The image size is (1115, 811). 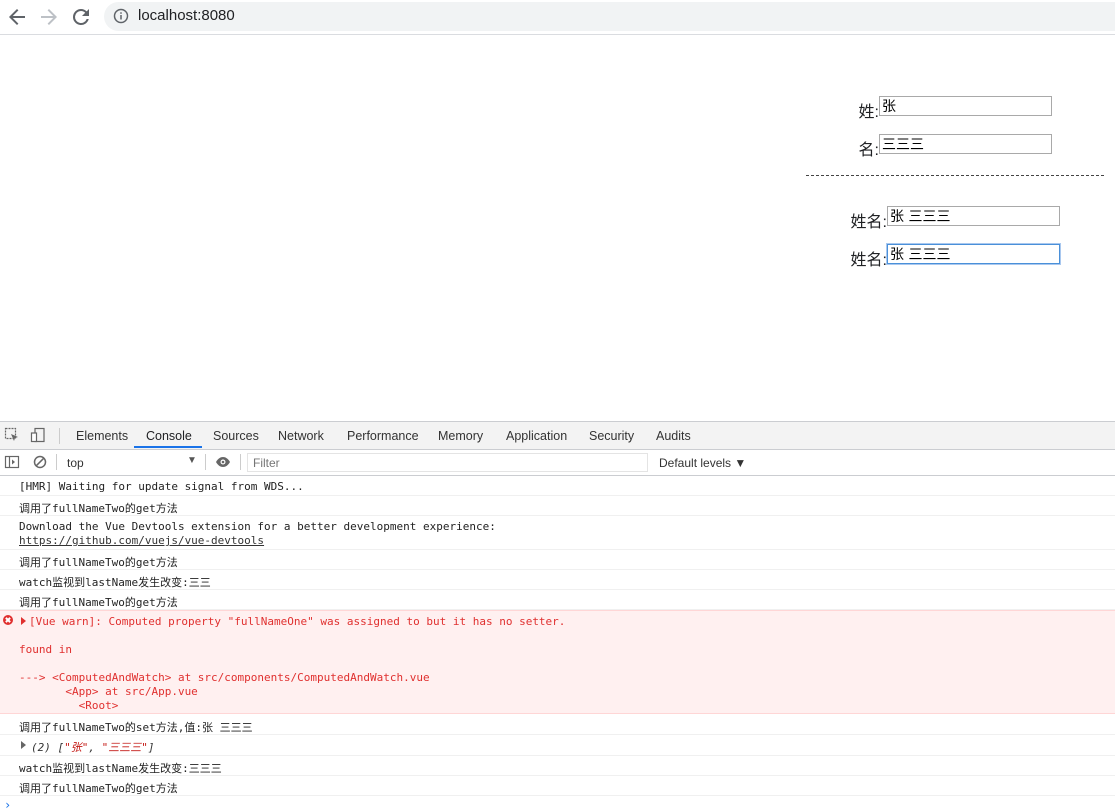 What do you see at coordinates (75, 463) in the screenshot?
I see `context-value: top` at bounding box center [75, 463].